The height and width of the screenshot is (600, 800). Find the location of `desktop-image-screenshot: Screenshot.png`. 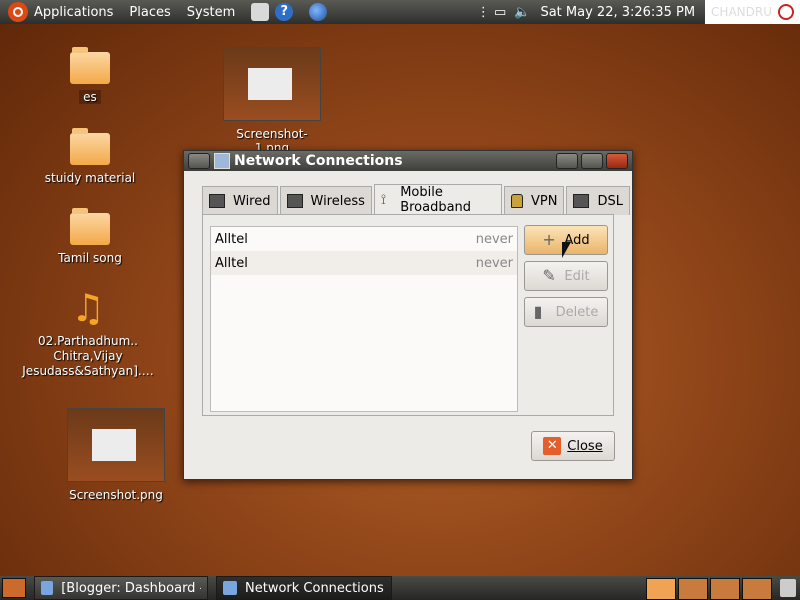

desktop-image-screenshot: Screenshot.png is located at coordinates (116, 455).